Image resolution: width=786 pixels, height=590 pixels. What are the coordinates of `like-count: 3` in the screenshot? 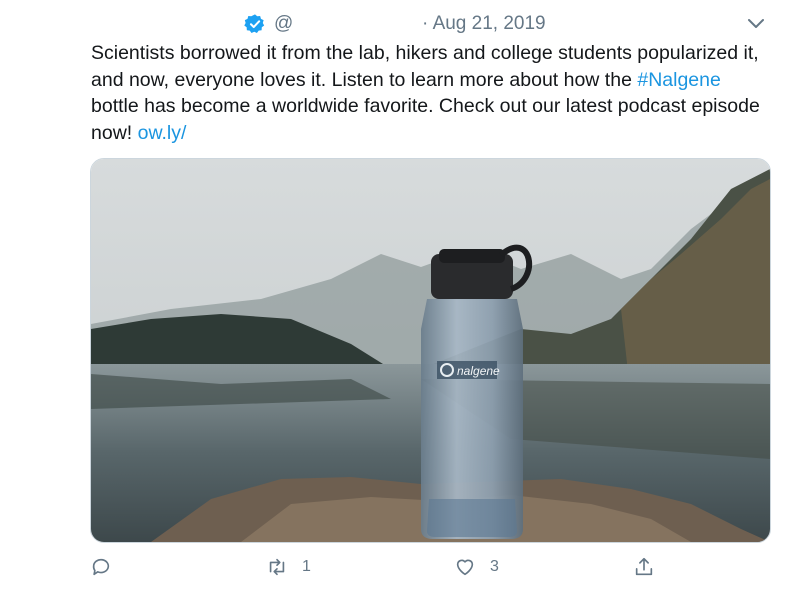 It's located at (494, 566).